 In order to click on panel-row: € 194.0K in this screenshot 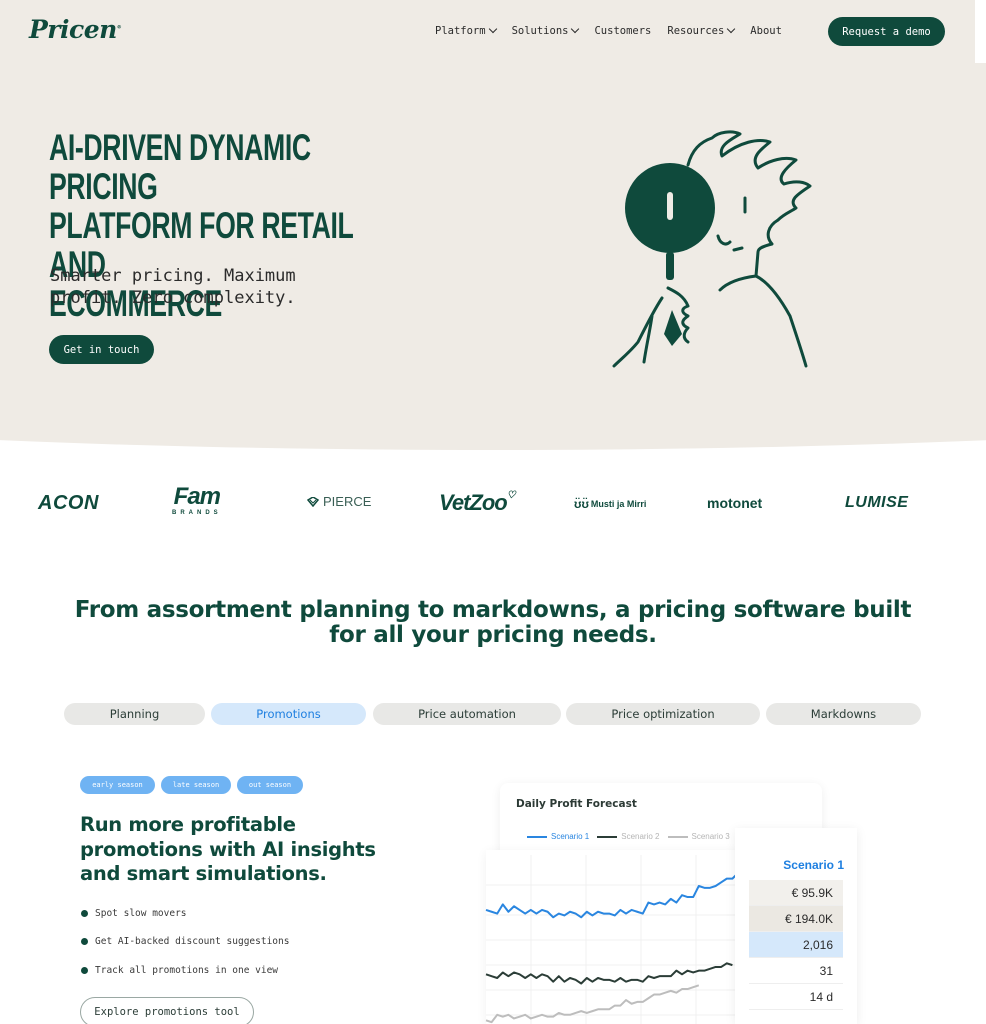, I will do `click(796, 919)`.